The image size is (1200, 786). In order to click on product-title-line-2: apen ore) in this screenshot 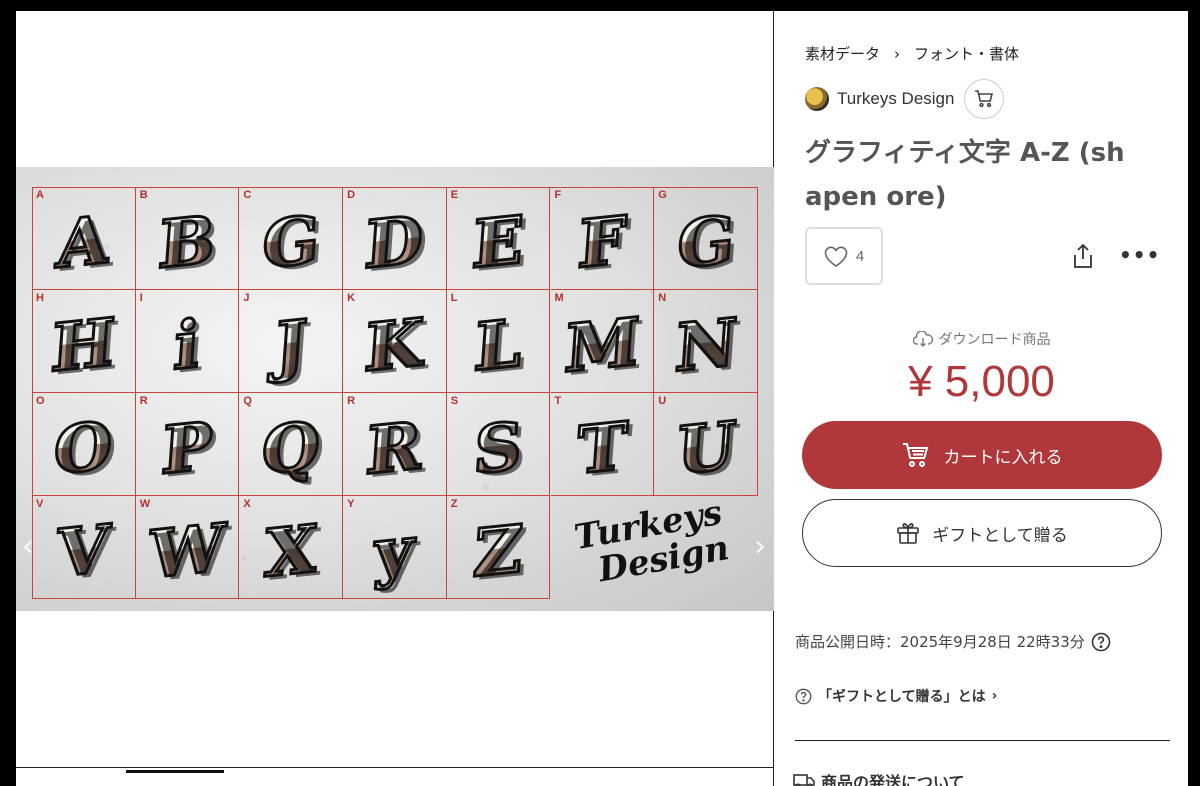, I will do `click(876, 197)`.